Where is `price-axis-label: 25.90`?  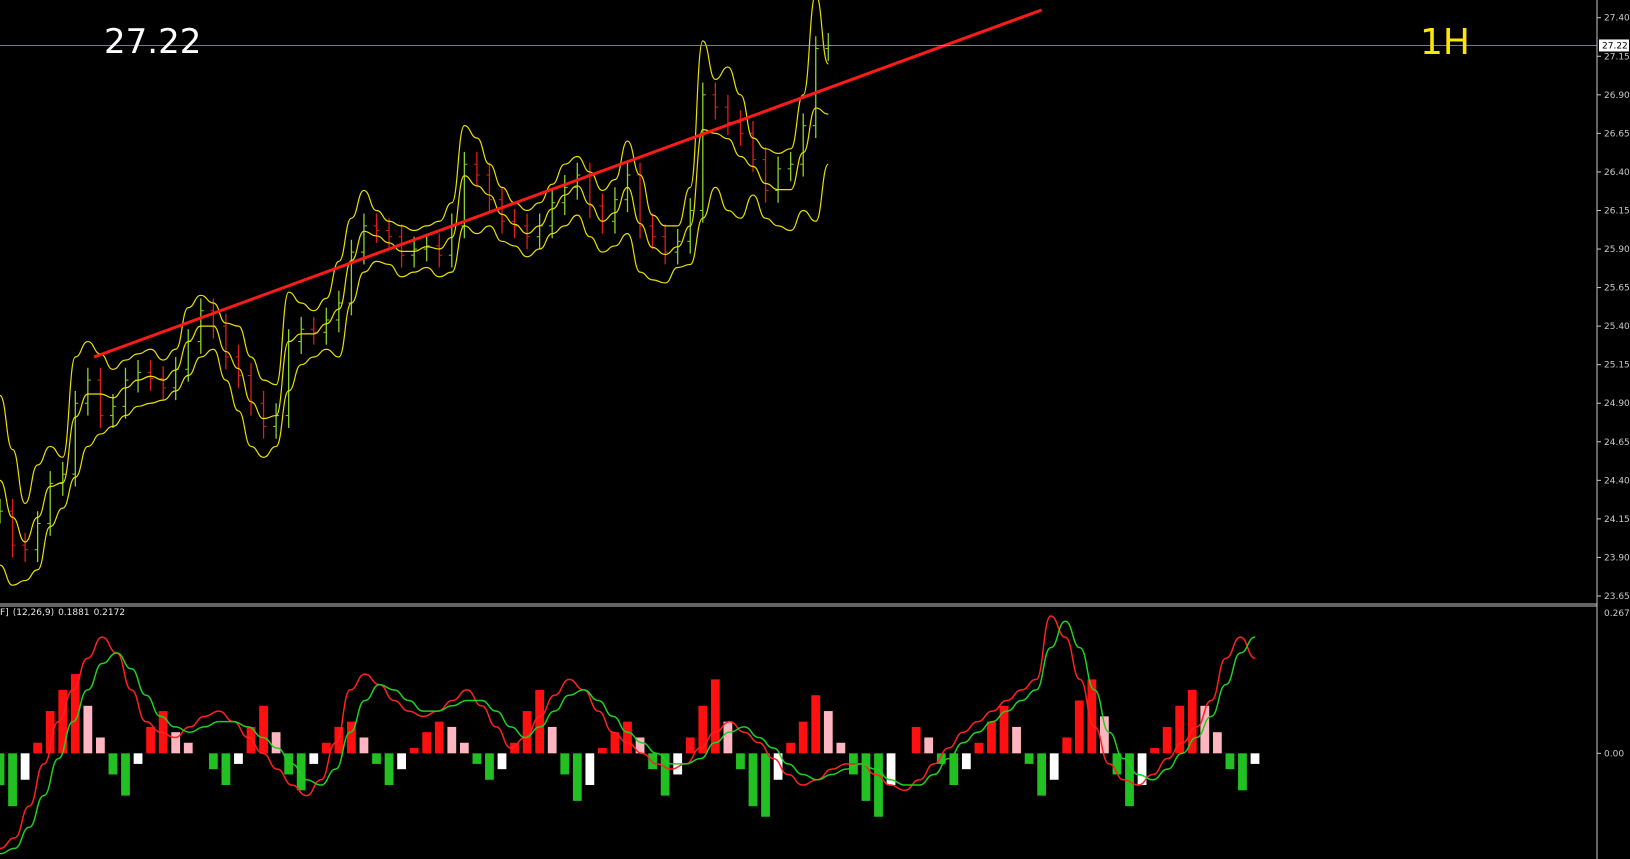
price-axis-label: 25.90 is located at coordinates (1617, 250).